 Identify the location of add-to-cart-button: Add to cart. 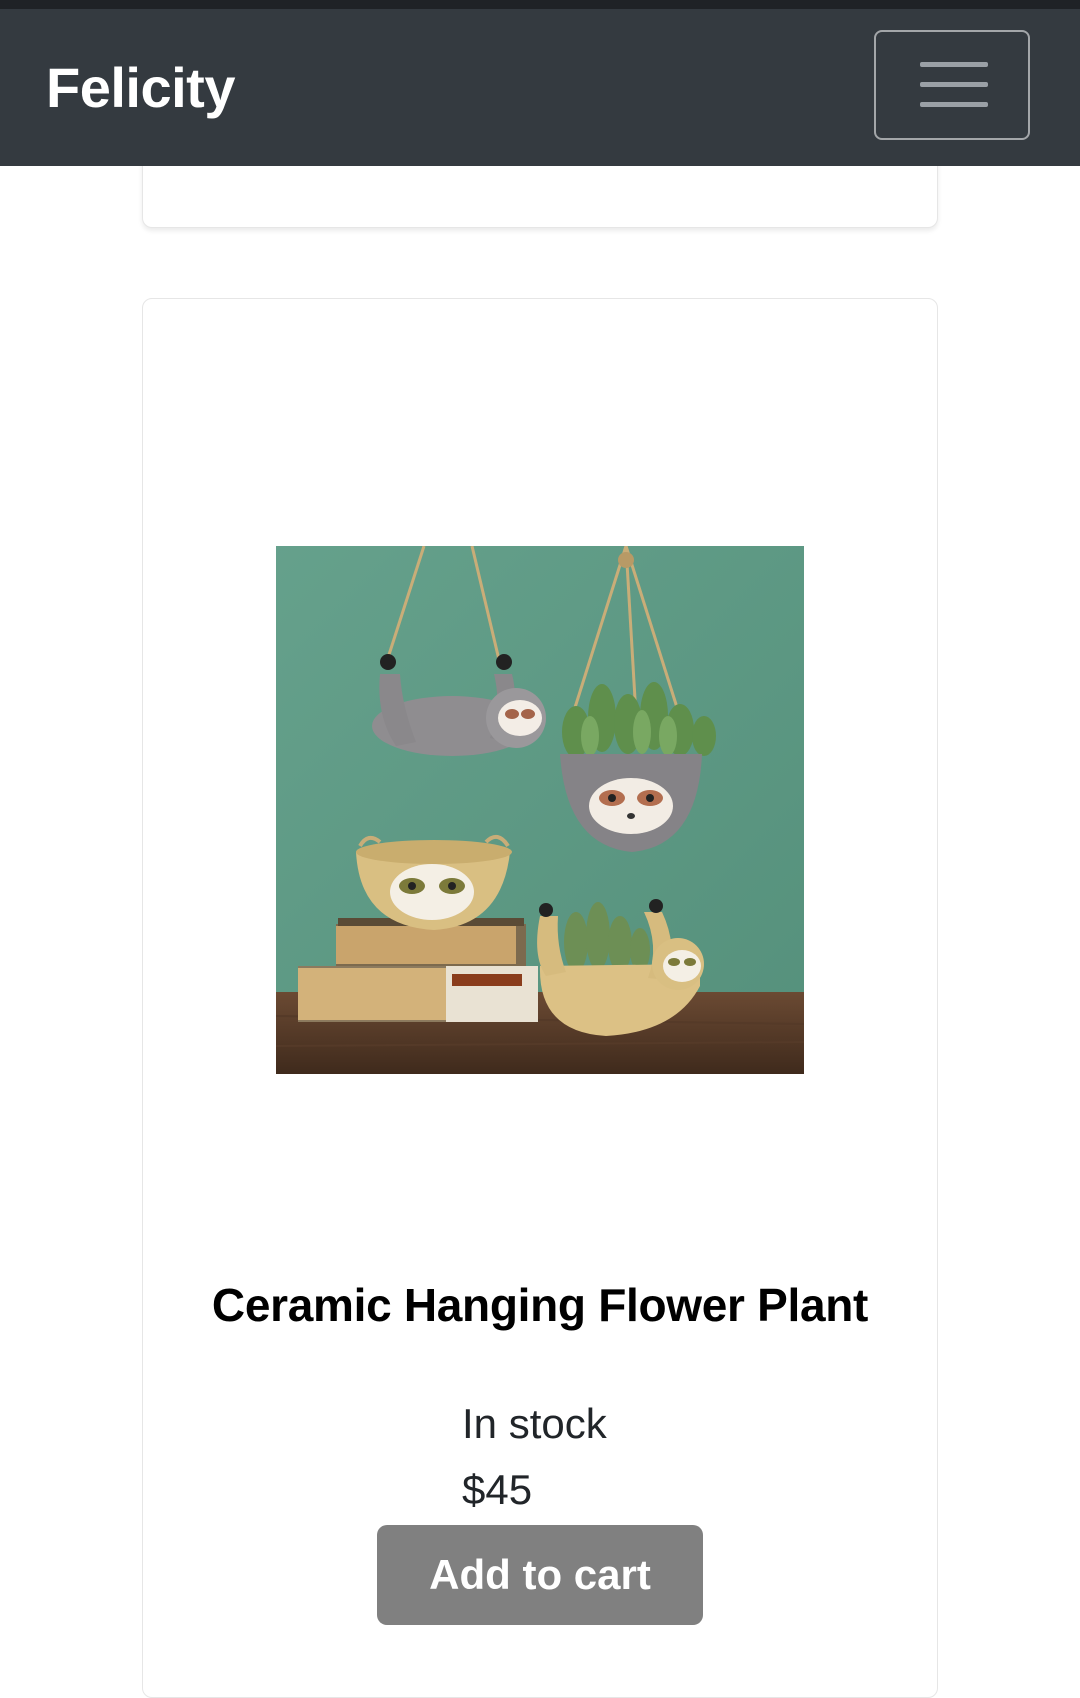
(540, 1575).